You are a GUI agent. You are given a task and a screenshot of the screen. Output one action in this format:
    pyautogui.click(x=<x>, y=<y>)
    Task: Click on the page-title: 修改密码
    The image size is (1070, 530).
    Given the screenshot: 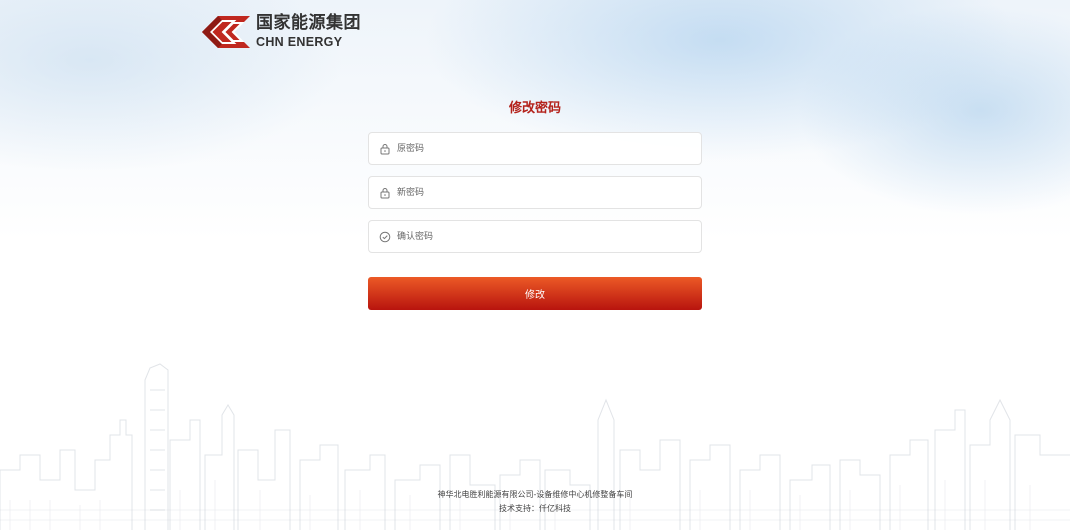 What is the action you would take?
    pyautogui.click(x=534, y=108)
    